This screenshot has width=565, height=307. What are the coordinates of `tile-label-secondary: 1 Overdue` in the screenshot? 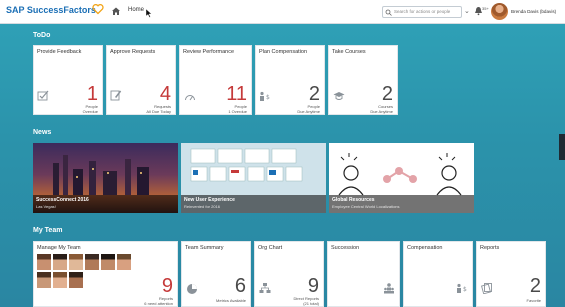 It's located at (237, 111).